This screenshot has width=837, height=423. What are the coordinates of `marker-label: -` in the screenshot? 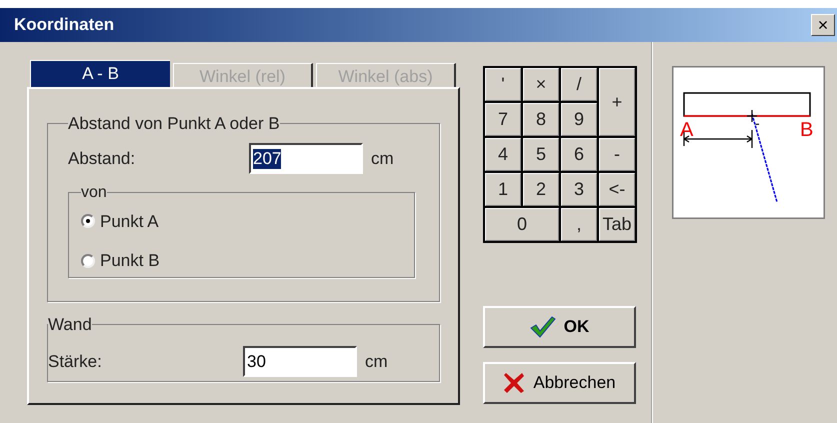 It's located at (757, 123).